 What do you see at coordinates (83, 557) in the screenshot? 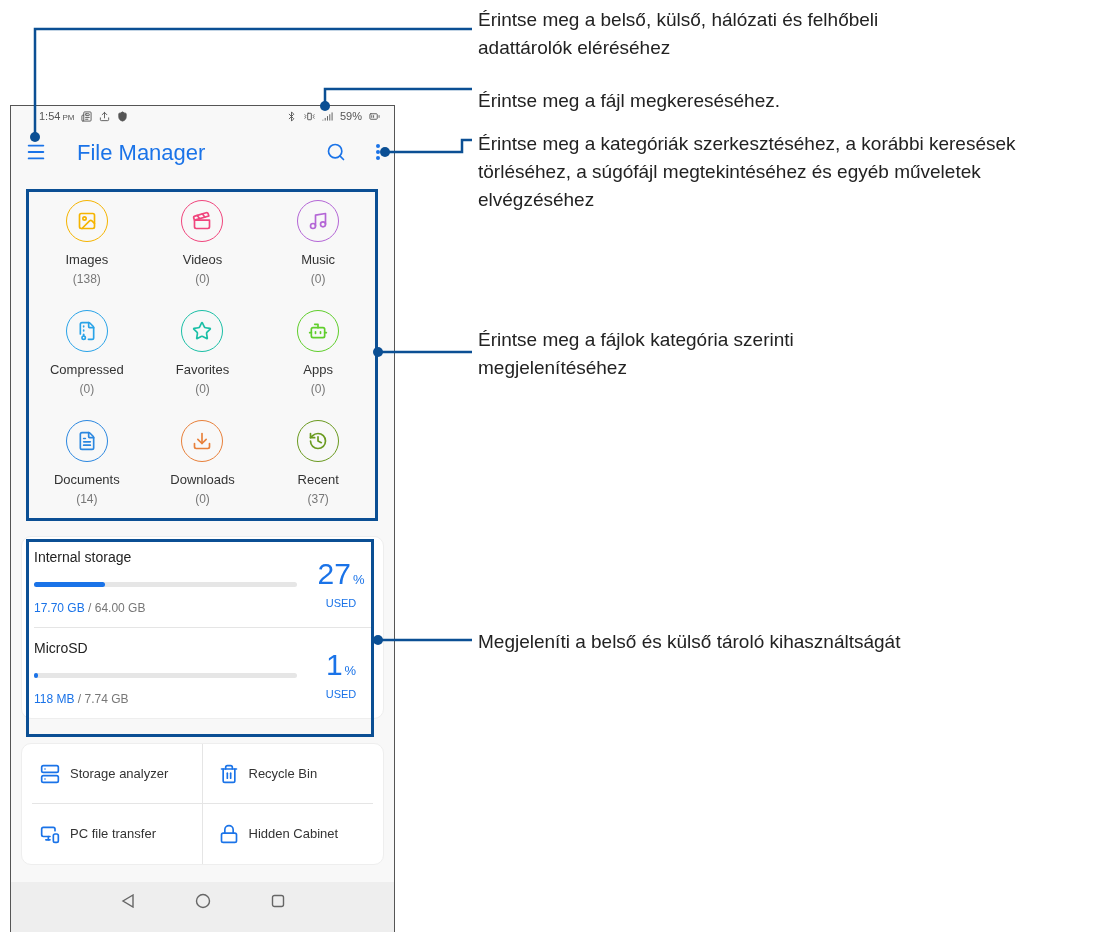
I see `storage-name: Internal storage` at bounding box center [83, 557].